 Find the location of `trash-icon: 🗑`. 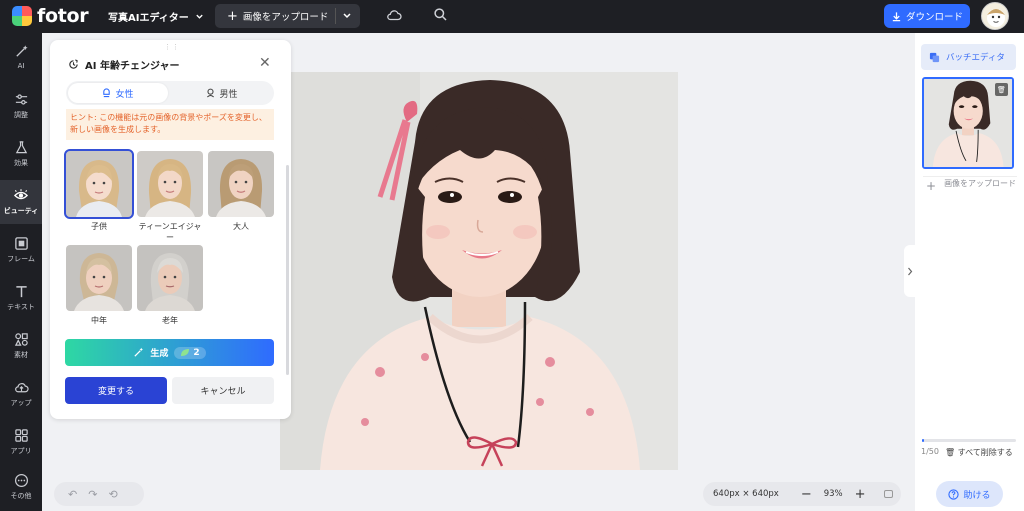

trash-icon: 🗑 is located at coordinates (1001, 89).